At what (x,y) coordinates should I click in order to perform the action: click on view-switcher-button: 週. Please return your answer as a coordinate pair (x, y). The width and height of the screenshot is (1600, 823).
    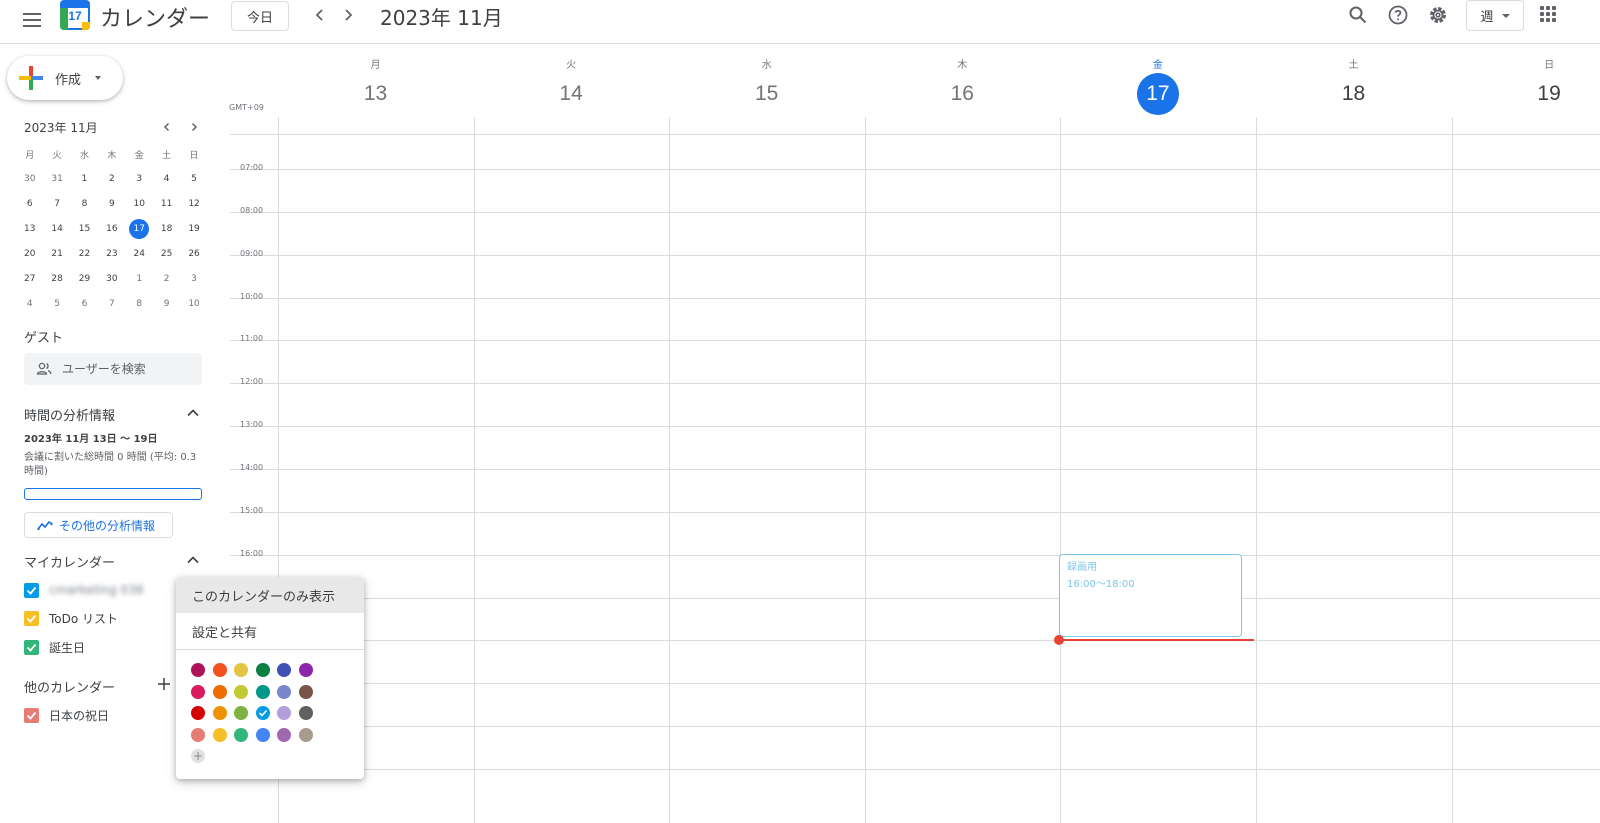
    Looking at the image, I should click on (1495, 15).